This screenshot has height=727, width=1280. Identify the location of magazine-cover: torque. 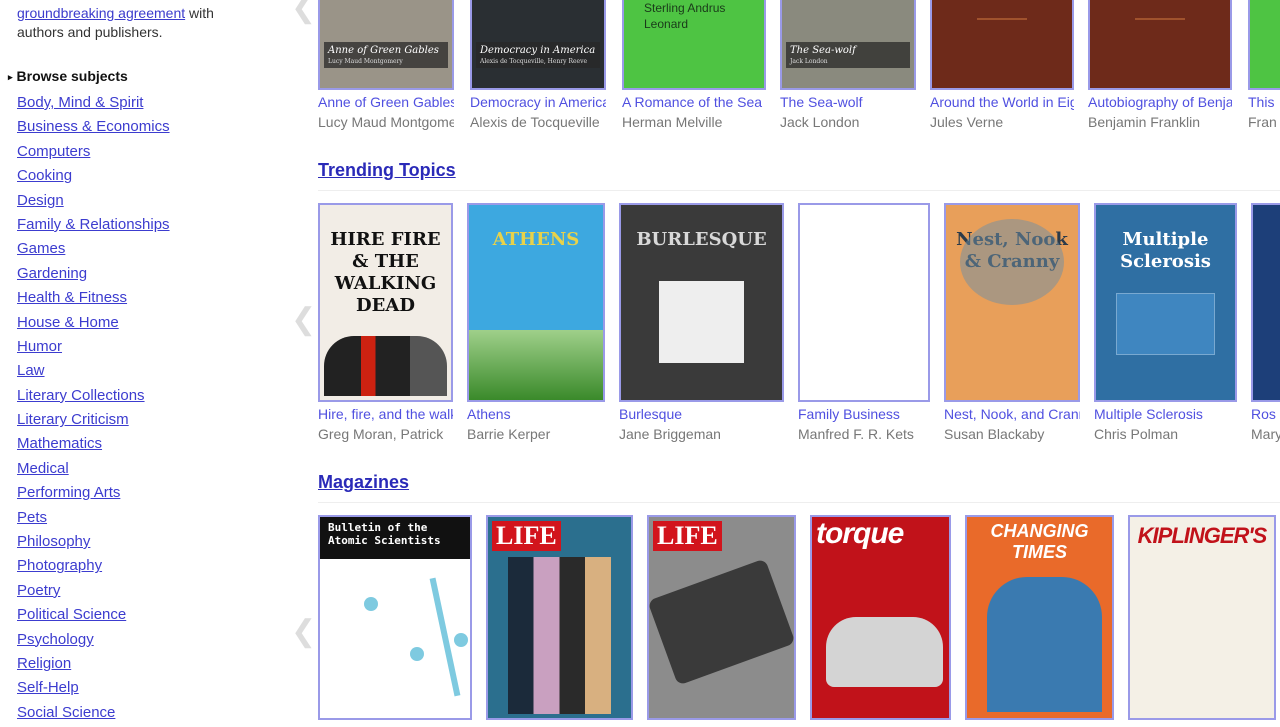
(880, 617).